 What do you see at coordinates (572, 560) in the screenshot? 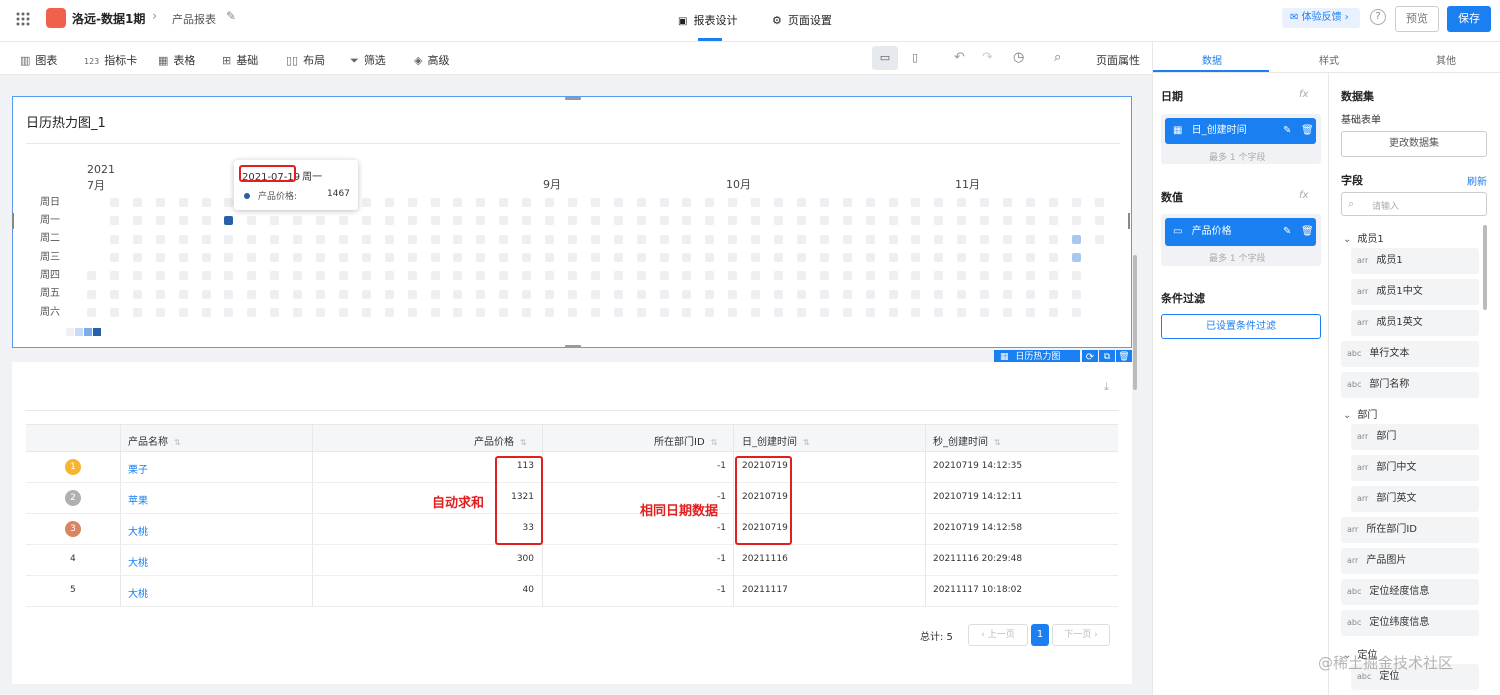
I see `table-row: 4 大桃 300 -1 20211116 20211116 20:29:48` at bounding box center [572, 560].